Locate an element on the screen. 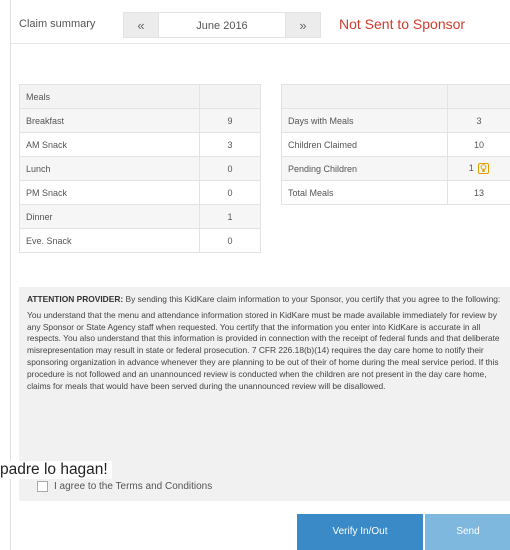 The width and height of the screenshot is (510, 550). table-header-row is located at coordinates (395, 96).